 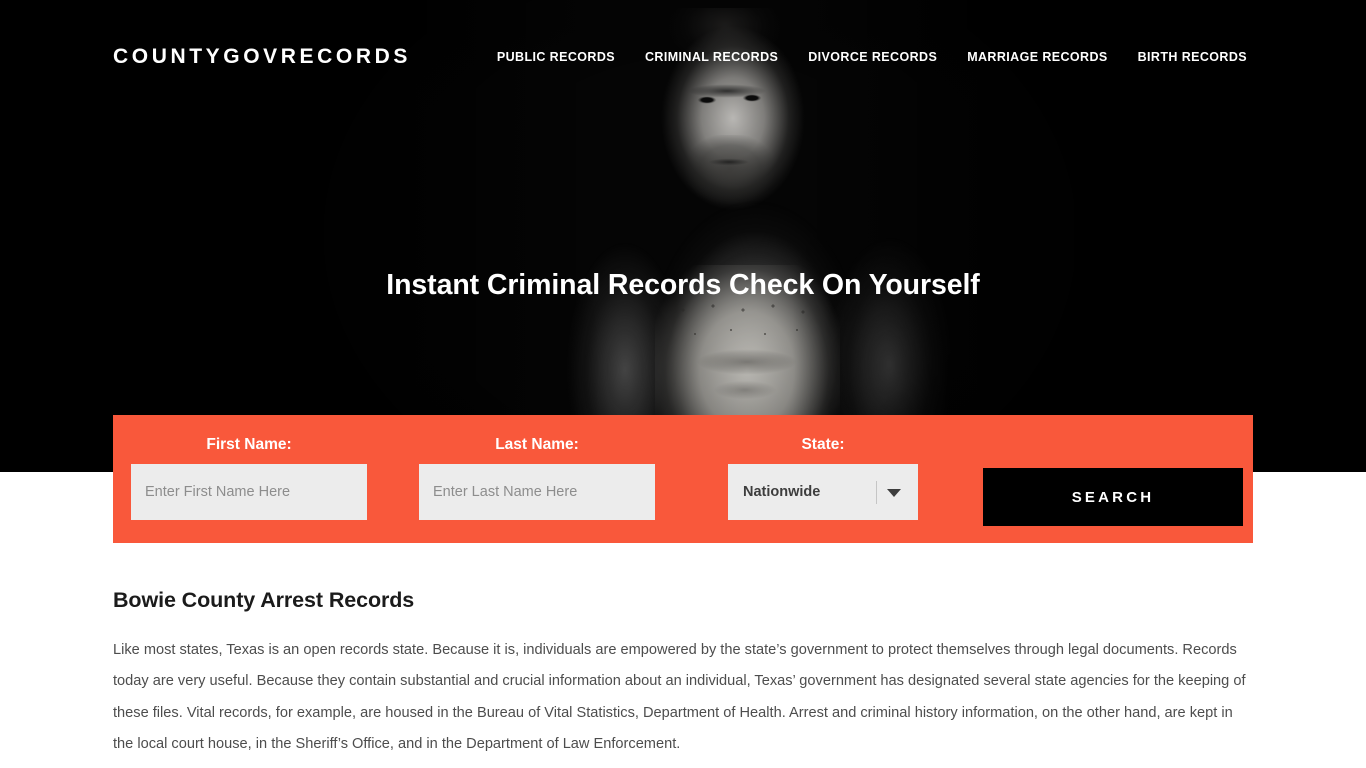 I want to click on nav-item-birth-records: BIRTH RECORDS, so click(x=1192, y=57).